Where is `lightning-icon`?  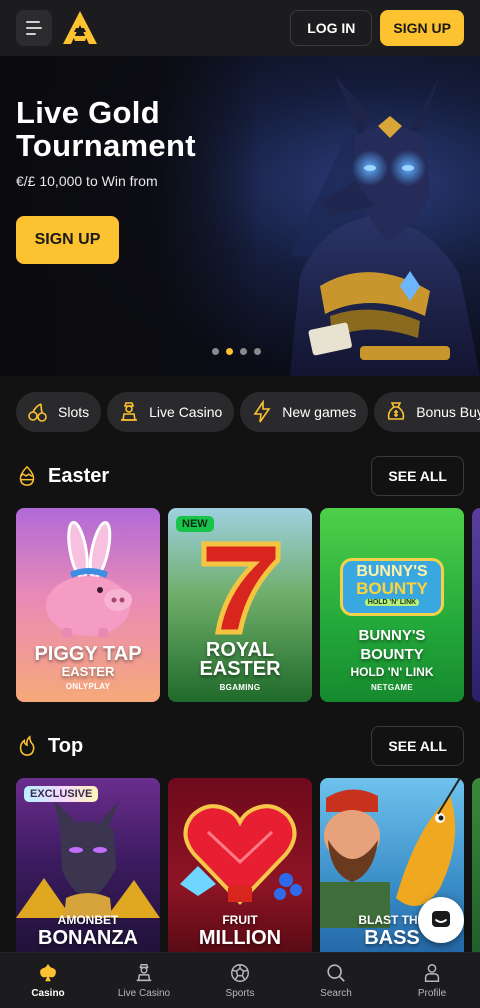 lightning-icon is located at coordinates (262, 411).